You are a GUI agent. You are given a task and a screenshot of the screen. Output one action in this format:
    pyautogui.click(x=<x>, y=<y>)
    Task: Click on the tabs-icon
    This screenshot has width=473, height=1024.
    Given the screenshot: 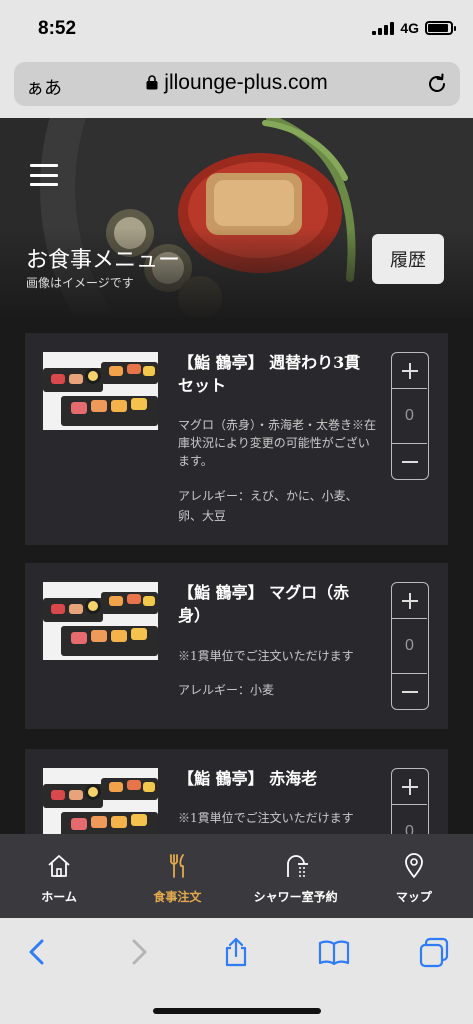 What is the action you would take?
    pyautogui.click(x=434, y=952)
    